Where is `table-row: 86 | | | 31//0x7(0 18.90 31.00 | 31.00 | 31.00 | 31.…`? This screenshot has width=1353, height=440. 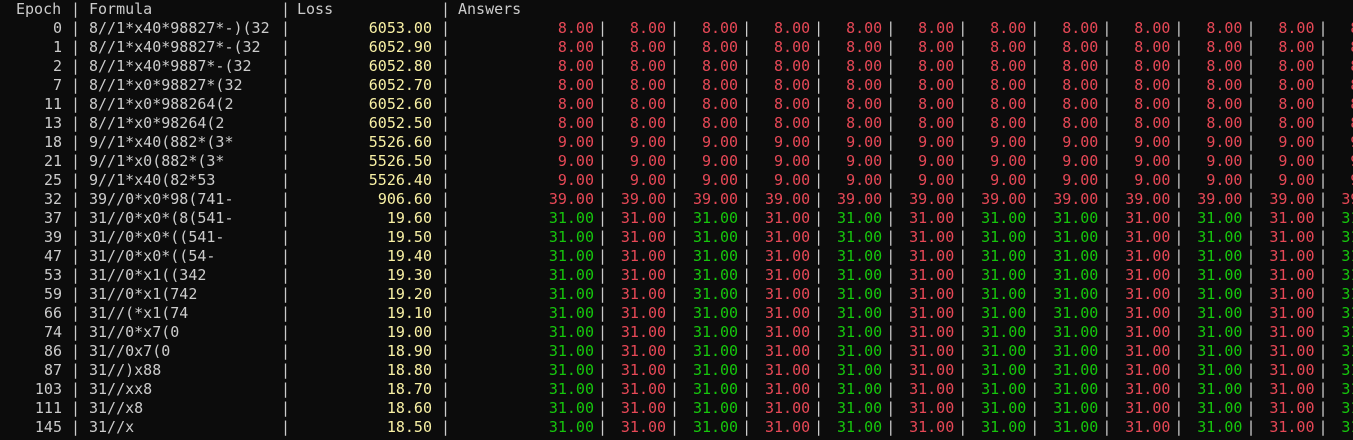
table-row: 86 | | | 31//0x7(0 18.90 31.00 | 31.00 | 31.00 | 31.… is located at coordinates (676, 351).